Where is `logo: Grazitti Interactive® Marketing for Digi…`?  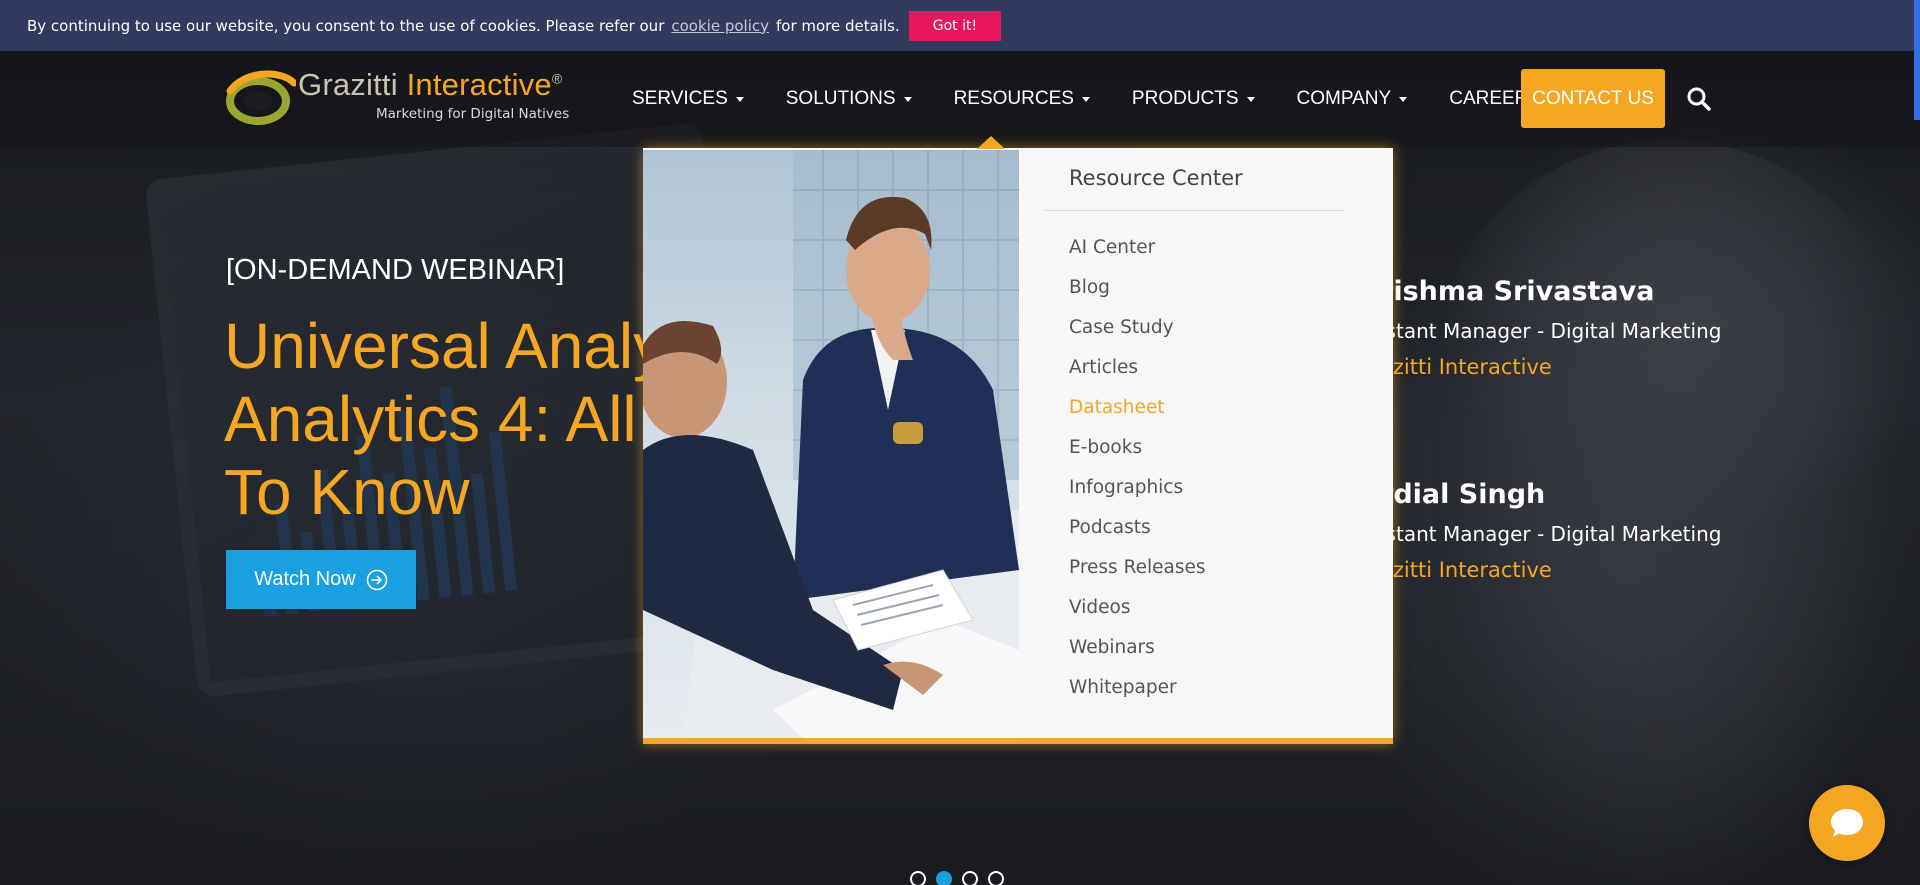 logo: Grazitti Interactive® Marketing for Digi… is located at coordinates (396, 97).